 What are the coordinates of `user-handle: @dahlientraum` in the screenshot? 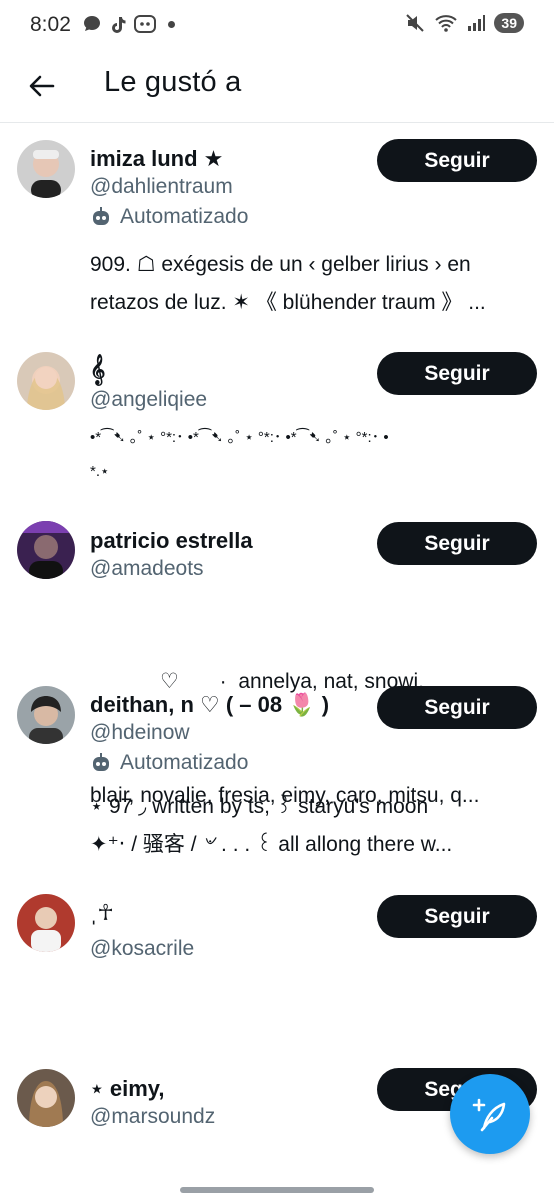 It's located at (161, 187).